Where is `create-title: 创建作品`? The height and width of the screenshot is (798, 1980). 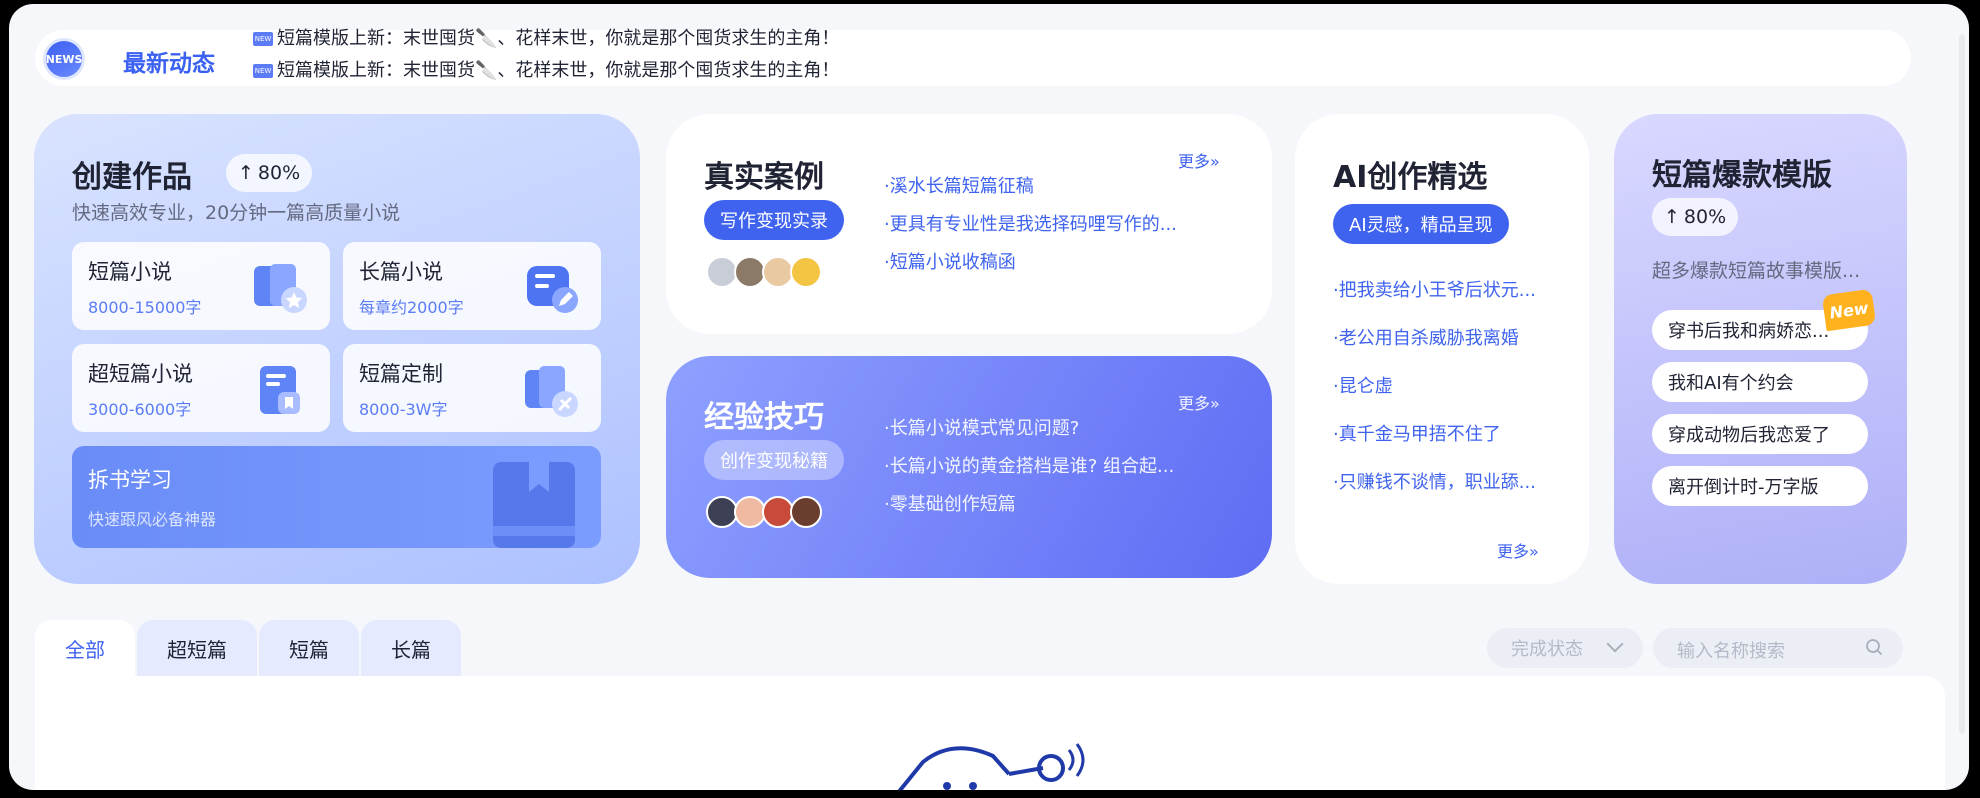 create-title: 创建作品 is located at coordinates (132, 177).